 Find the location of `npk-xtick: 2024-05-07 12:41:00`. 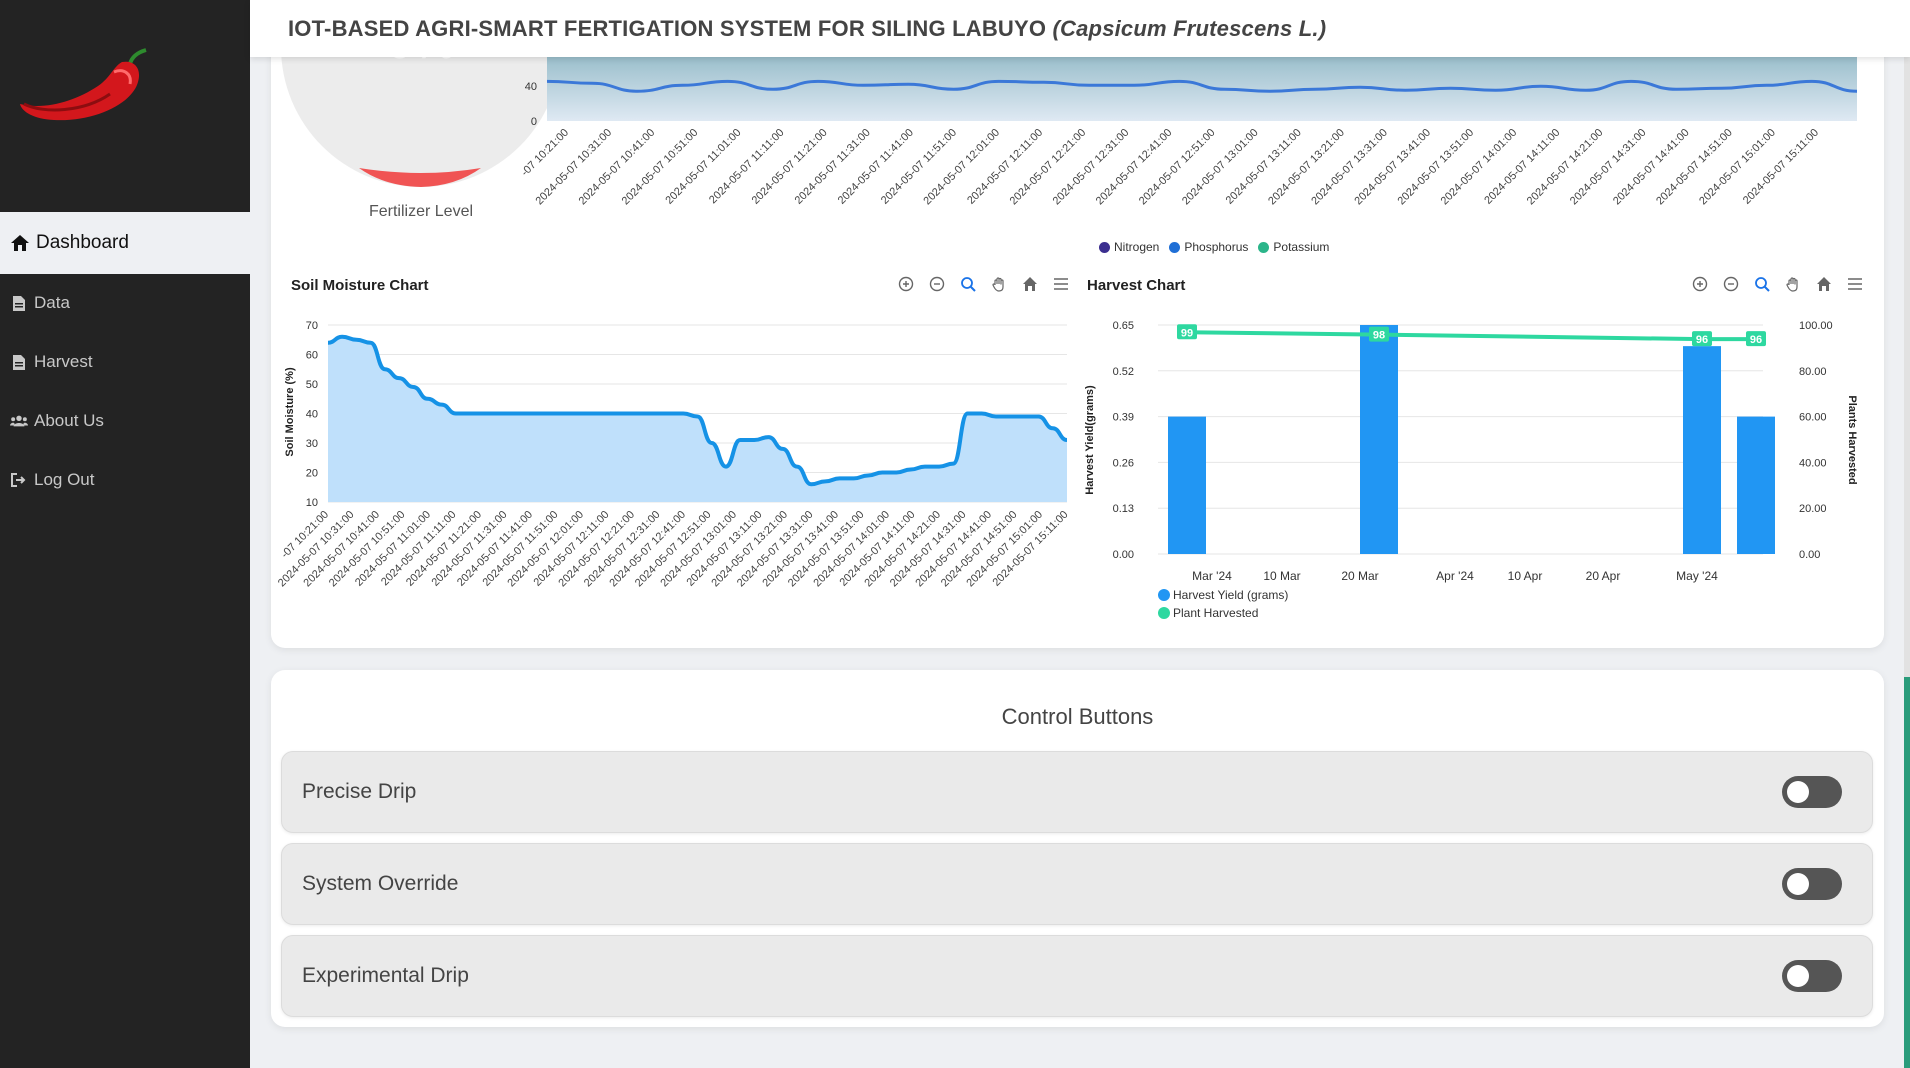

npk-xtick: 2024-05-07 12:41:00 is located at coordinates (1134, 167).